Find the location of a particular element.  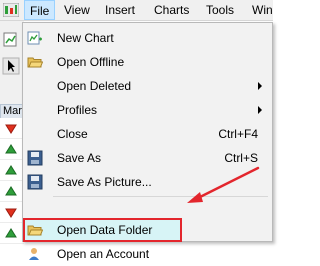

toolbar-cursor-icon is located at coordinates (11, 66).